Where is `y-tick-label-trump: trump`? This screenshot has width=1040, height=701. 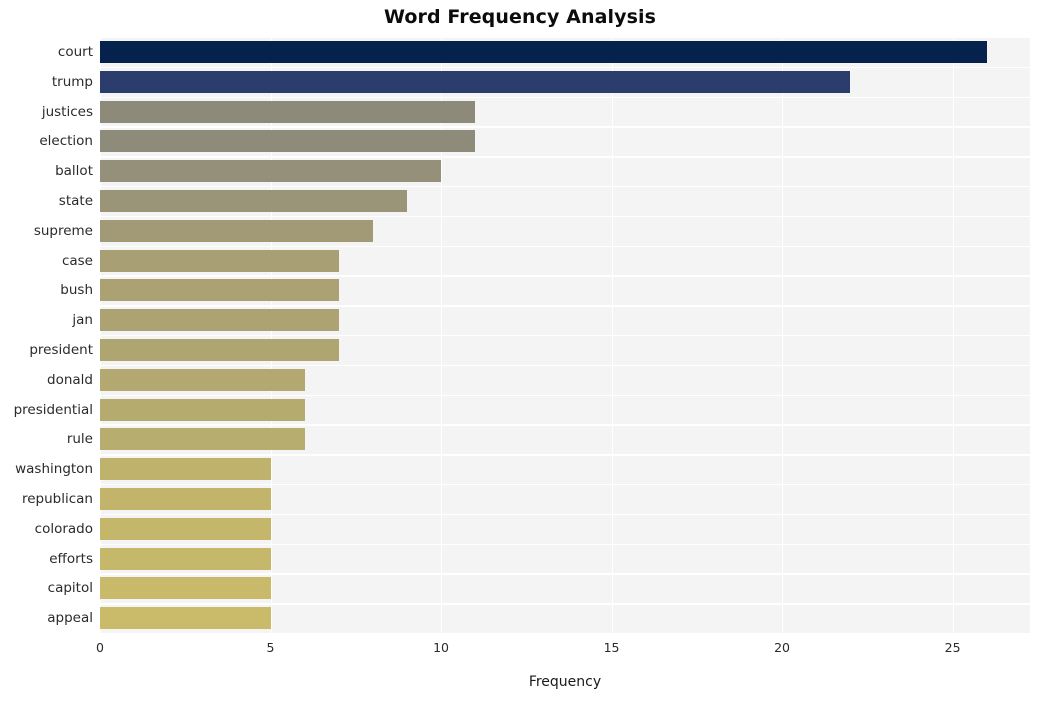
y-tick-label-trump: trump is located at coordinates (72, 81).